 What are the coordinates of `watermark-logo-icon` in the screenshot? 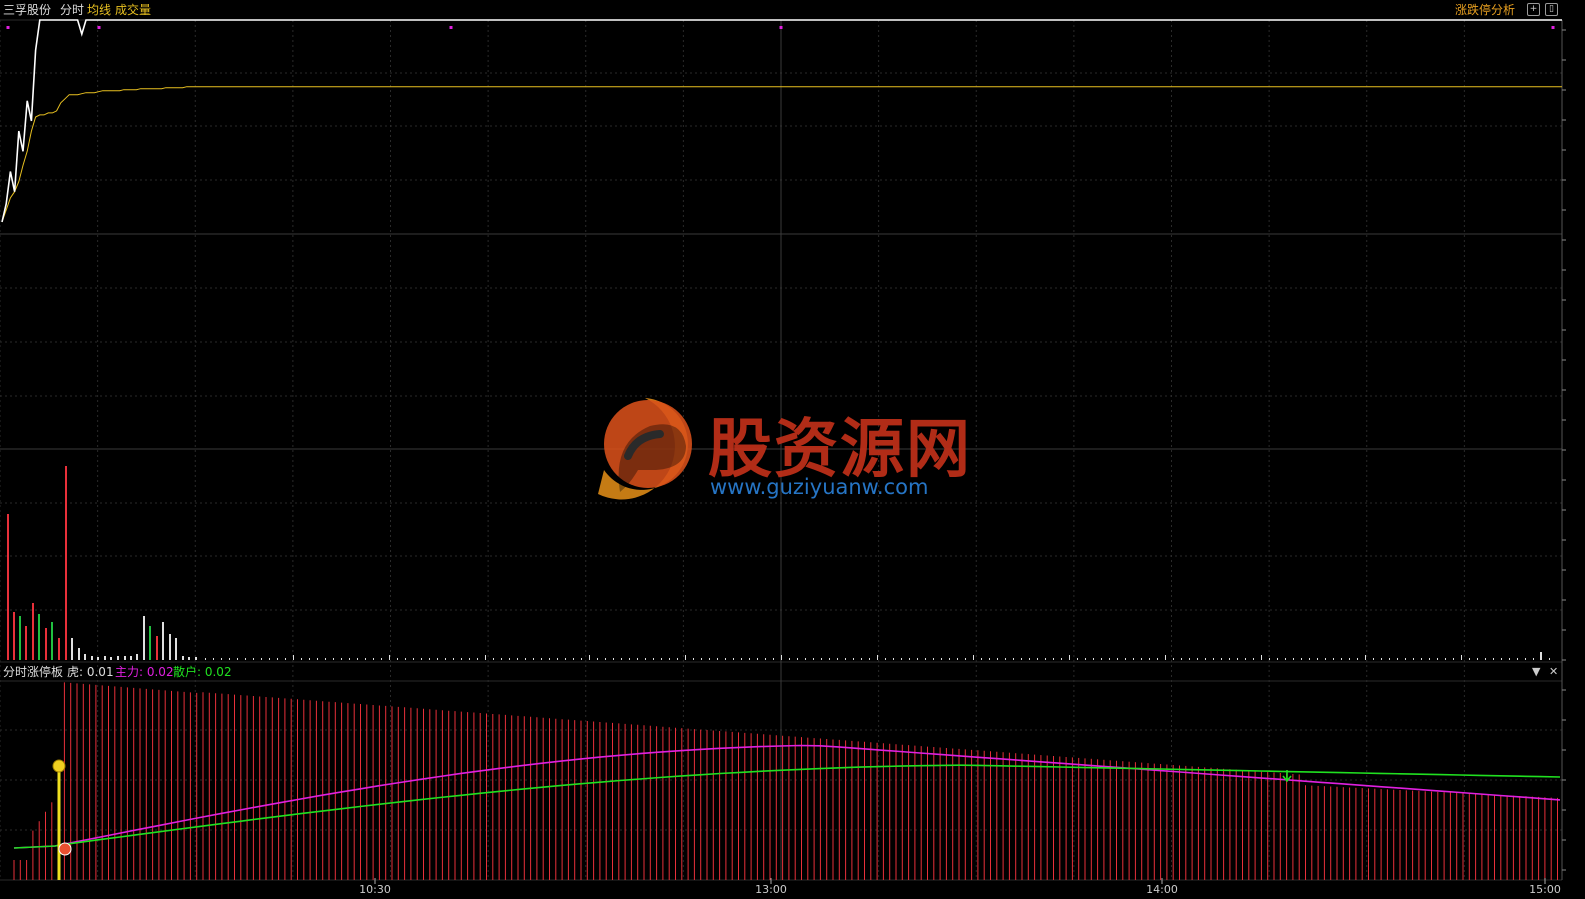 It's located at (645, 449).